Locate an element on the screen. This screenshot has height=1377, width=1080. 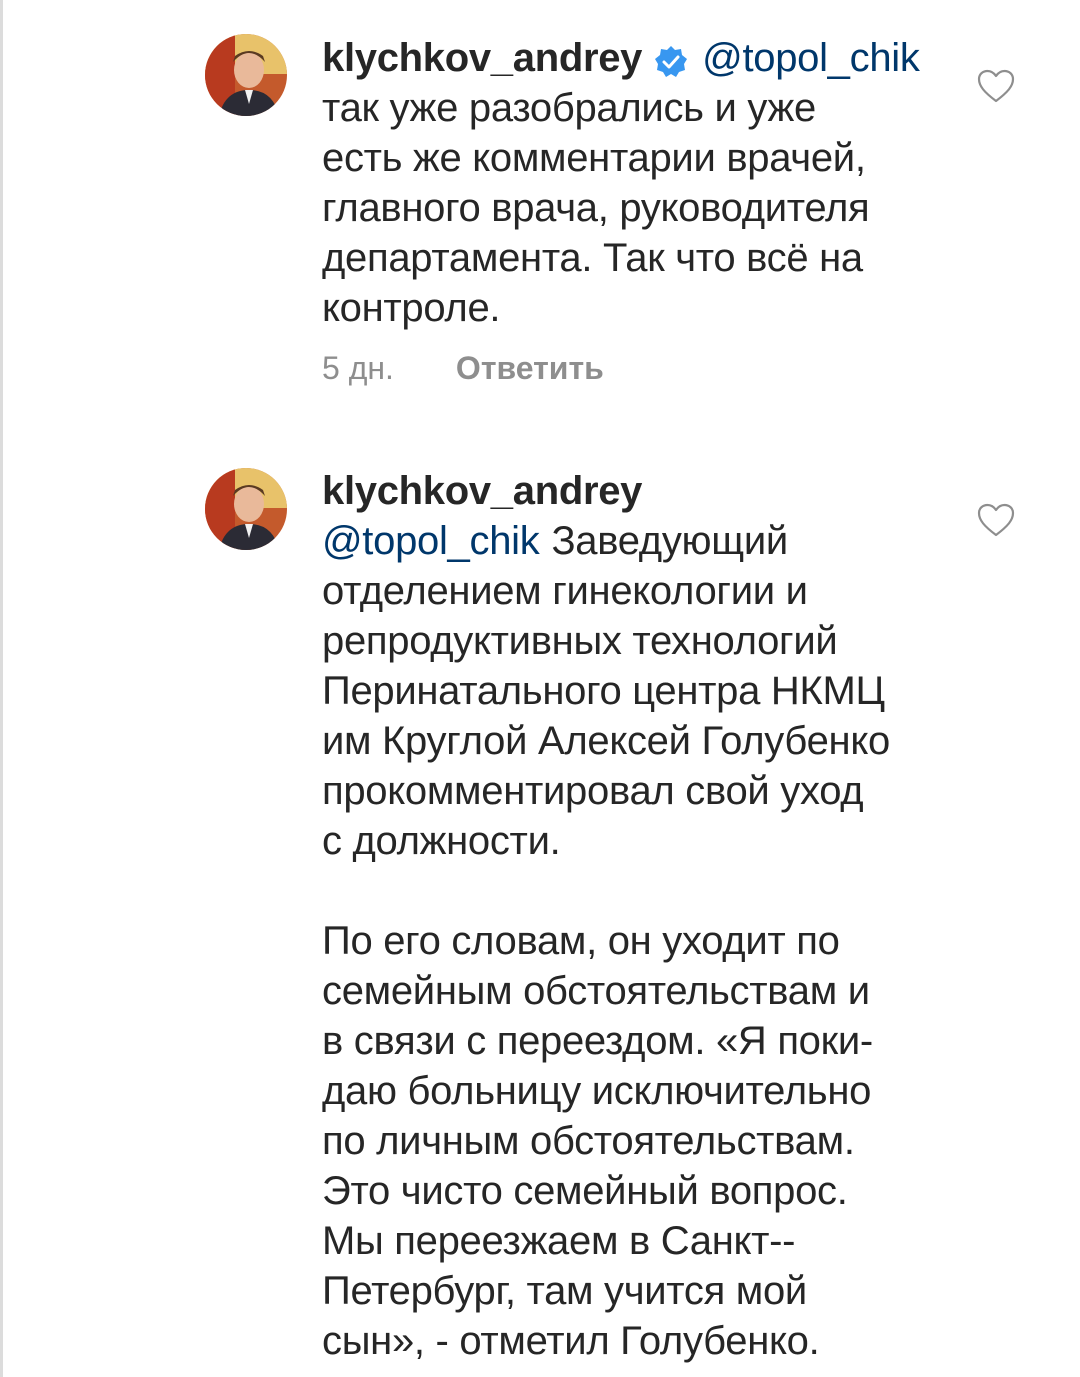
comment-first-line: @topol_chik Заведующий is located at coordinates (637, 541).